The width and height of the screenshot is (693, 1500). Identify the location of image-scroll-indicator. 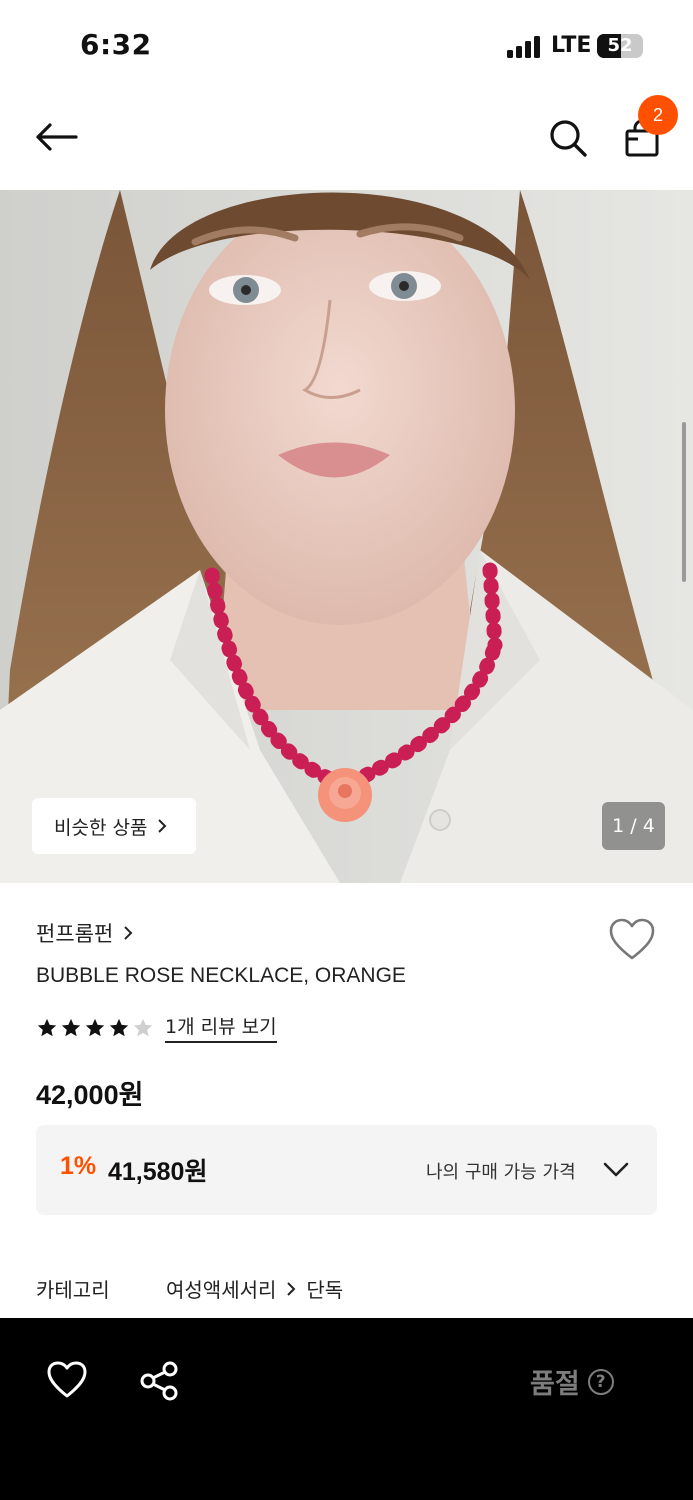
(684, 502).